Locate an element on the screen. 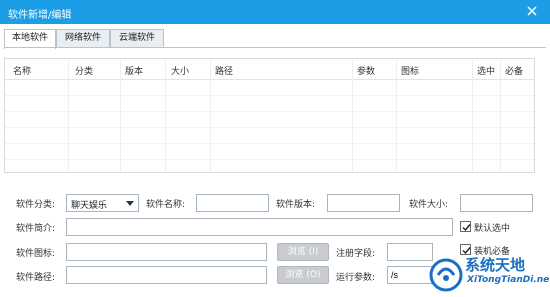 The image size is (550, 297). tab-label: 云端软件 is located at coordinates (136, 38).